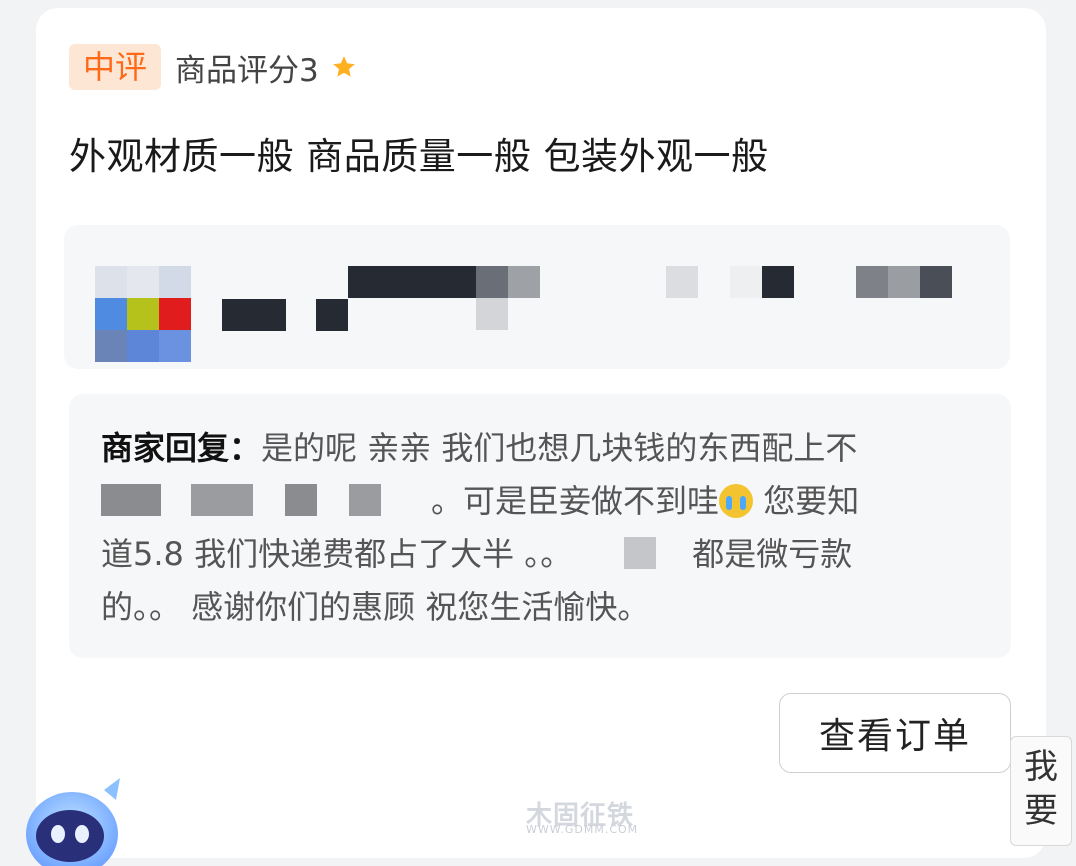 The height and width of the screenshot is (866, 1076). I want to click on product-thumbnail, so click(143, 314).